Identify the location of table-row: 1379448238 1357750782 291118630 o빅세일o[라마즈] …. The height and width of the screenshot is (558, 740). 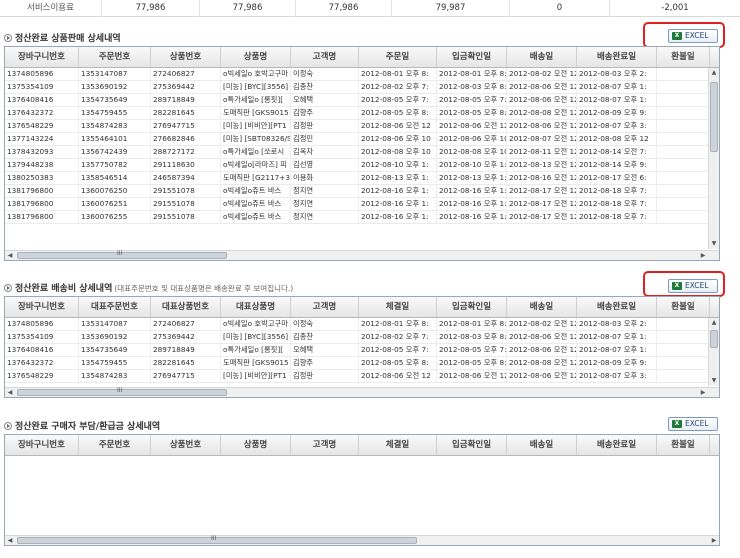
(362, 165).